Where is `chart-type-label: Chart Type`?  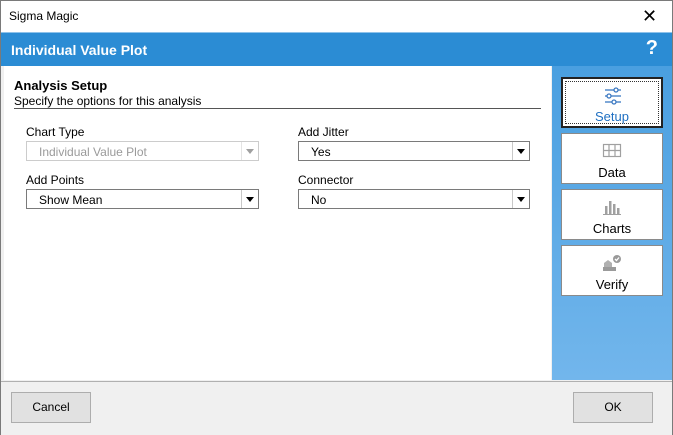 chart-type-label: Chart Type is located at coordinates (55, 132).